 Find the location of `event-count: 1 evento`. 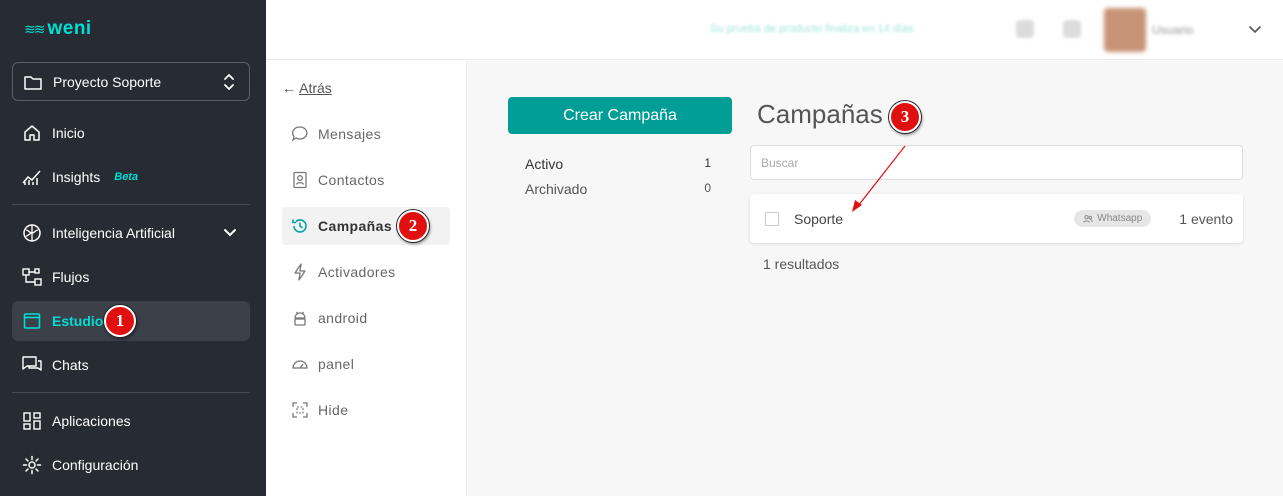

event-count: 1 evento is located at coordinates (1206, 218).